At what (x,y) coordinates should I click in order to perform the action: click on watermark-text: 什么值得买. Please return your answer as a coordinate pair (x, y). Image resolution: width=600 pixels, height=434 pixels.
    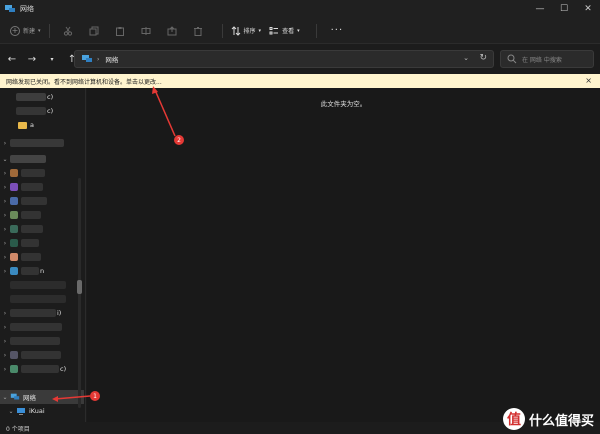
    Looking at the image, I should click on (561, 421).